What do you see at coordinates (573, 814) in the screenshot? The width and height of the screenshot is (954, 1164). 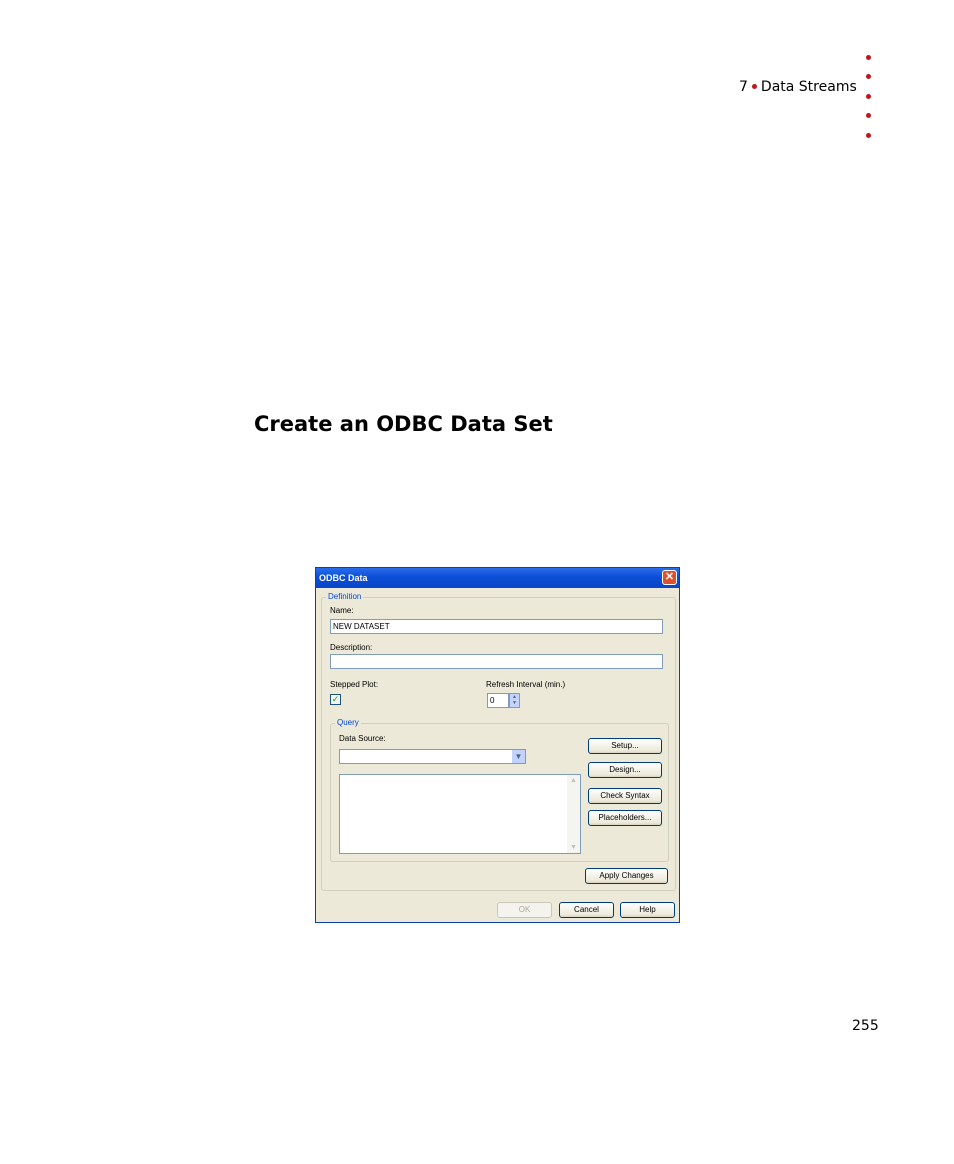 I see `query-scrollbar: ▲ ▼` at bounding box center [573, 814].